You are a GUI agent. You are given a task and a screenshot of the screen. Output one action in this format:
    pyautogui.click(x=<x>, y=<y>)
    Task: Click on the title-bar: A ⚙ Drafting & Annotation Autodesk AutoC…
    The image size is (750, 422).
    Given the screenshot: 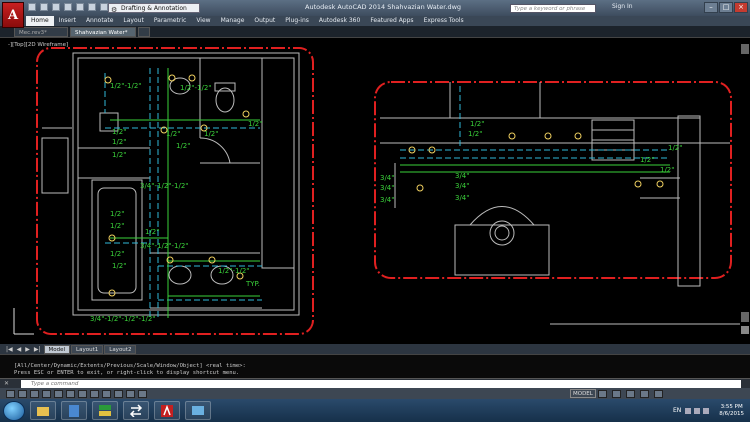 What is the action you would take?
    pyautogui.click(x=375, y=14)
    